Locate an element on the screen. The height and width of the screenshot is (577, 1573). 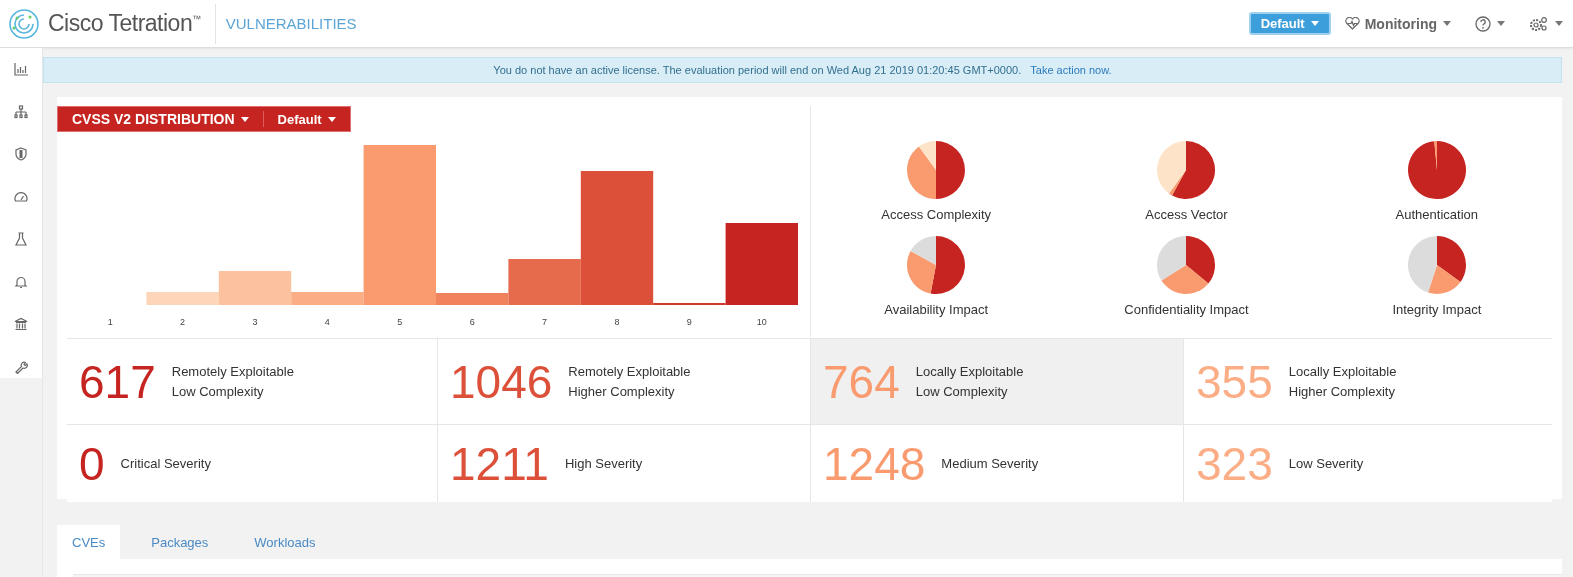
stat-label: Medium Severity is located at coordinates (990, 463).